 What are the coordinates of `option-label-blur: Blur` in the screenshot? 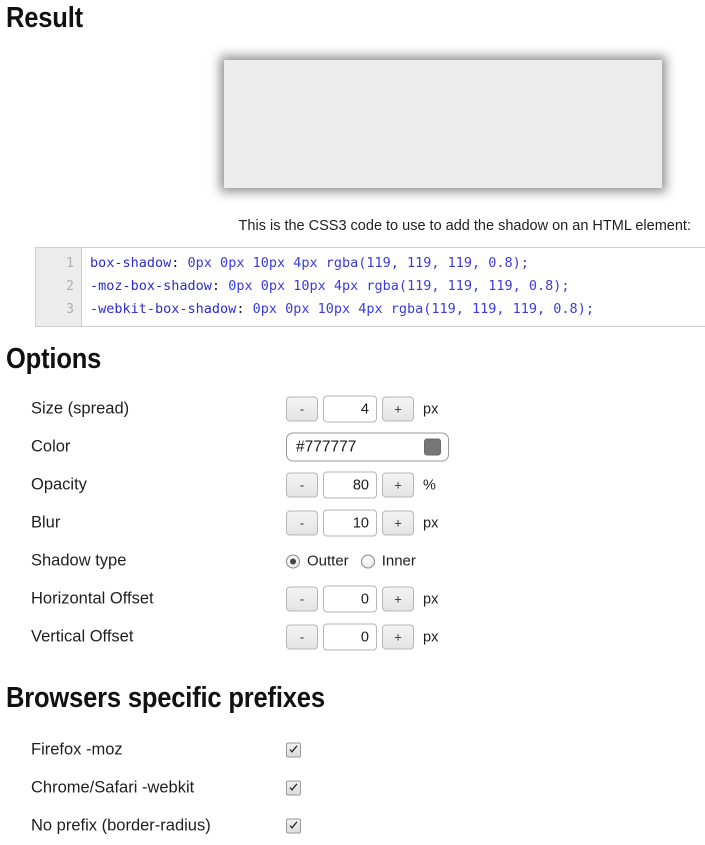 It's located at (46, 522).